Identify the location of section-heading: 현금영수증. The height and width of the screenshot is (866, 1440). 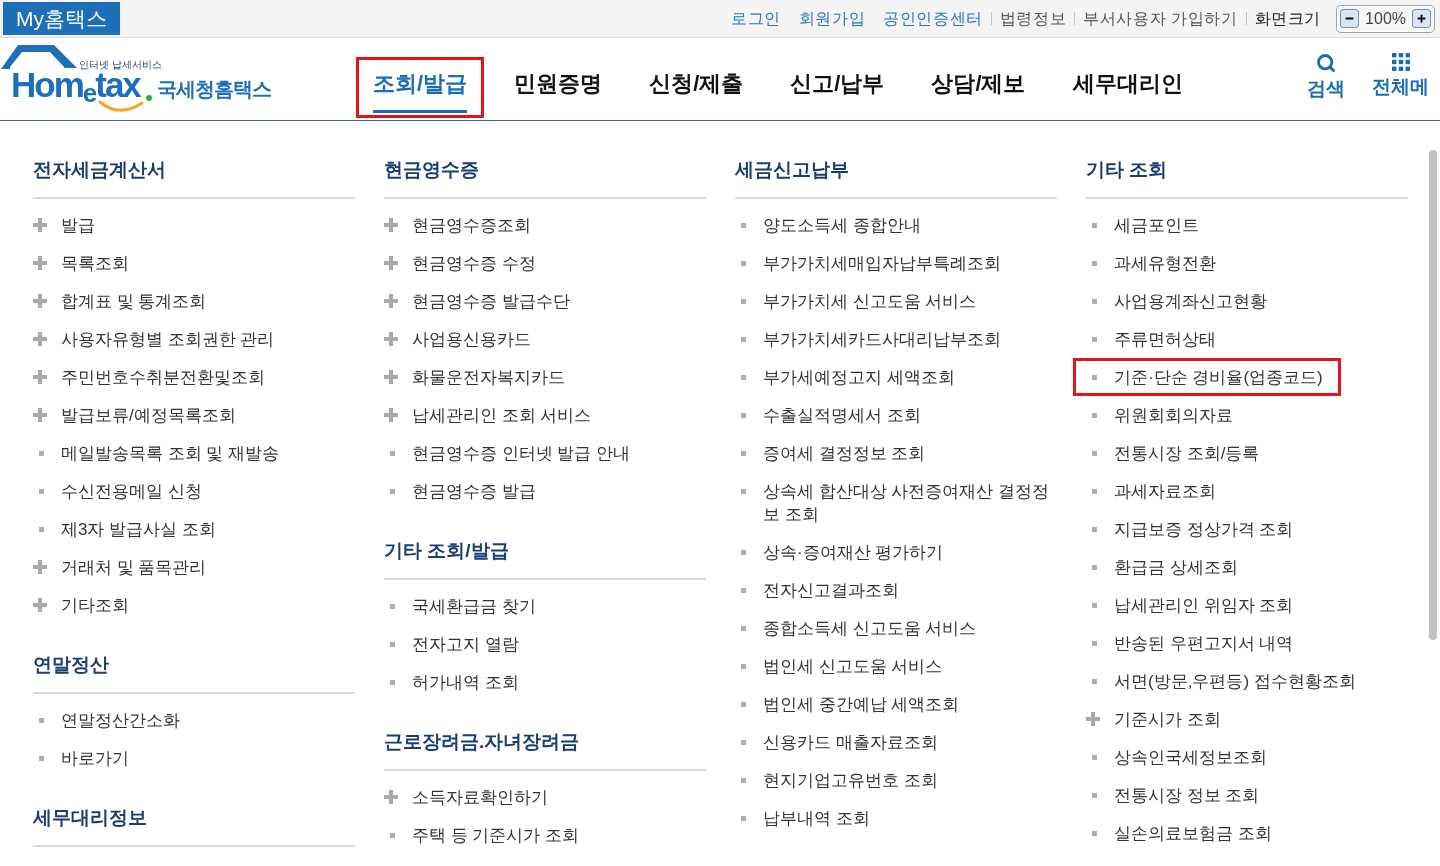
(432, 170).